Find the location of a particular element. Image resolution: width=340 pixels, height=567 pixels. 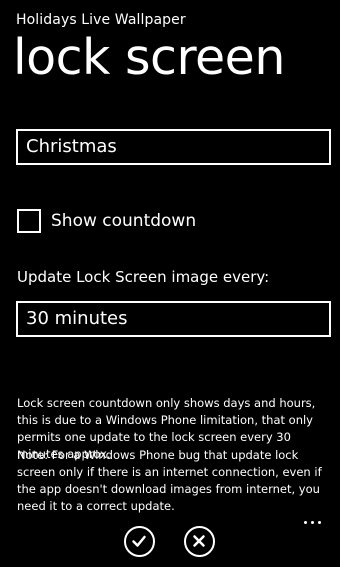

cancel-button is located at coordinates (199, 541).